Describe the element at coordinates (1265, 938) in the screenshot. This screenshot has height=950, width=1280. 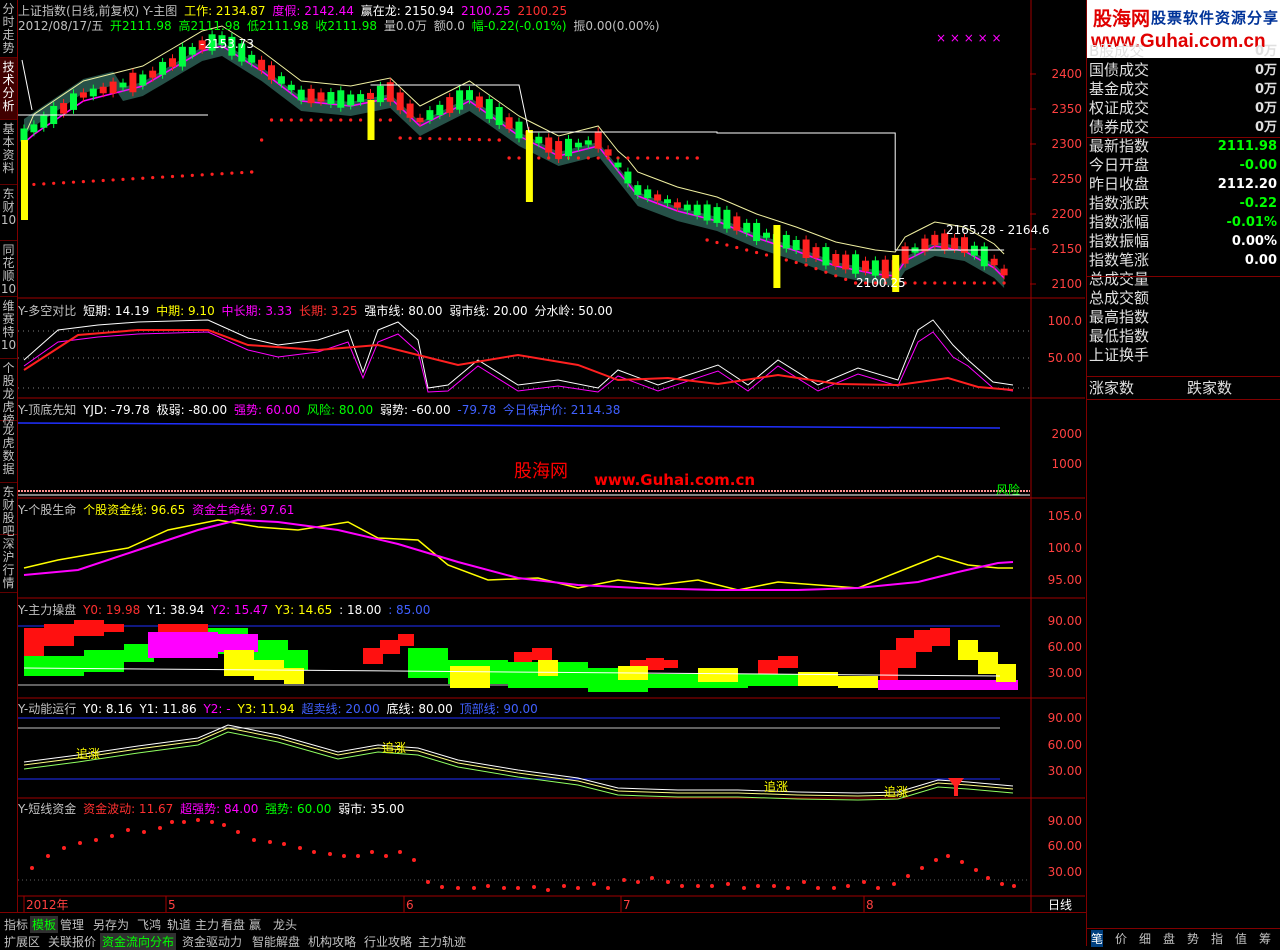
I see `right-tab-7: 筹` at that location.